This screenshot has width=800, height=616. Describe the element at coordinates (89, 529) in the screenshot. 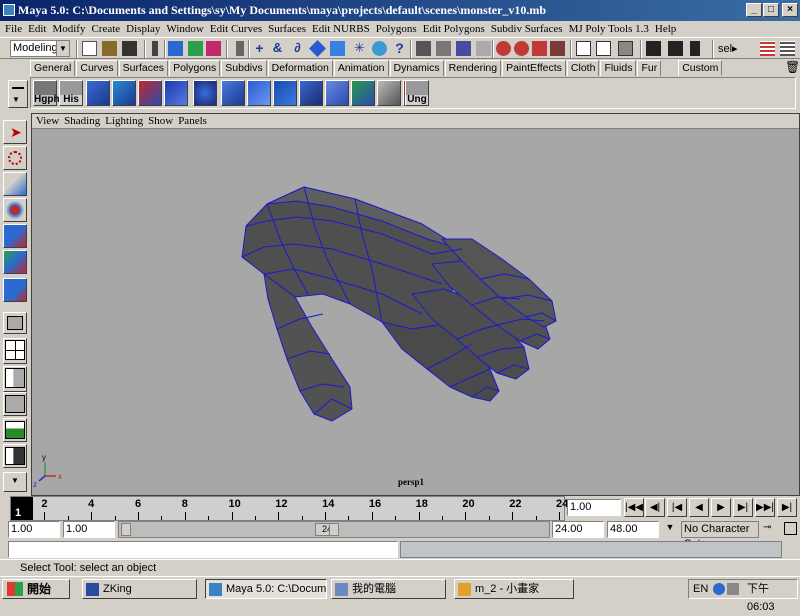

I see `playback-start-field: 1.00` at that location.